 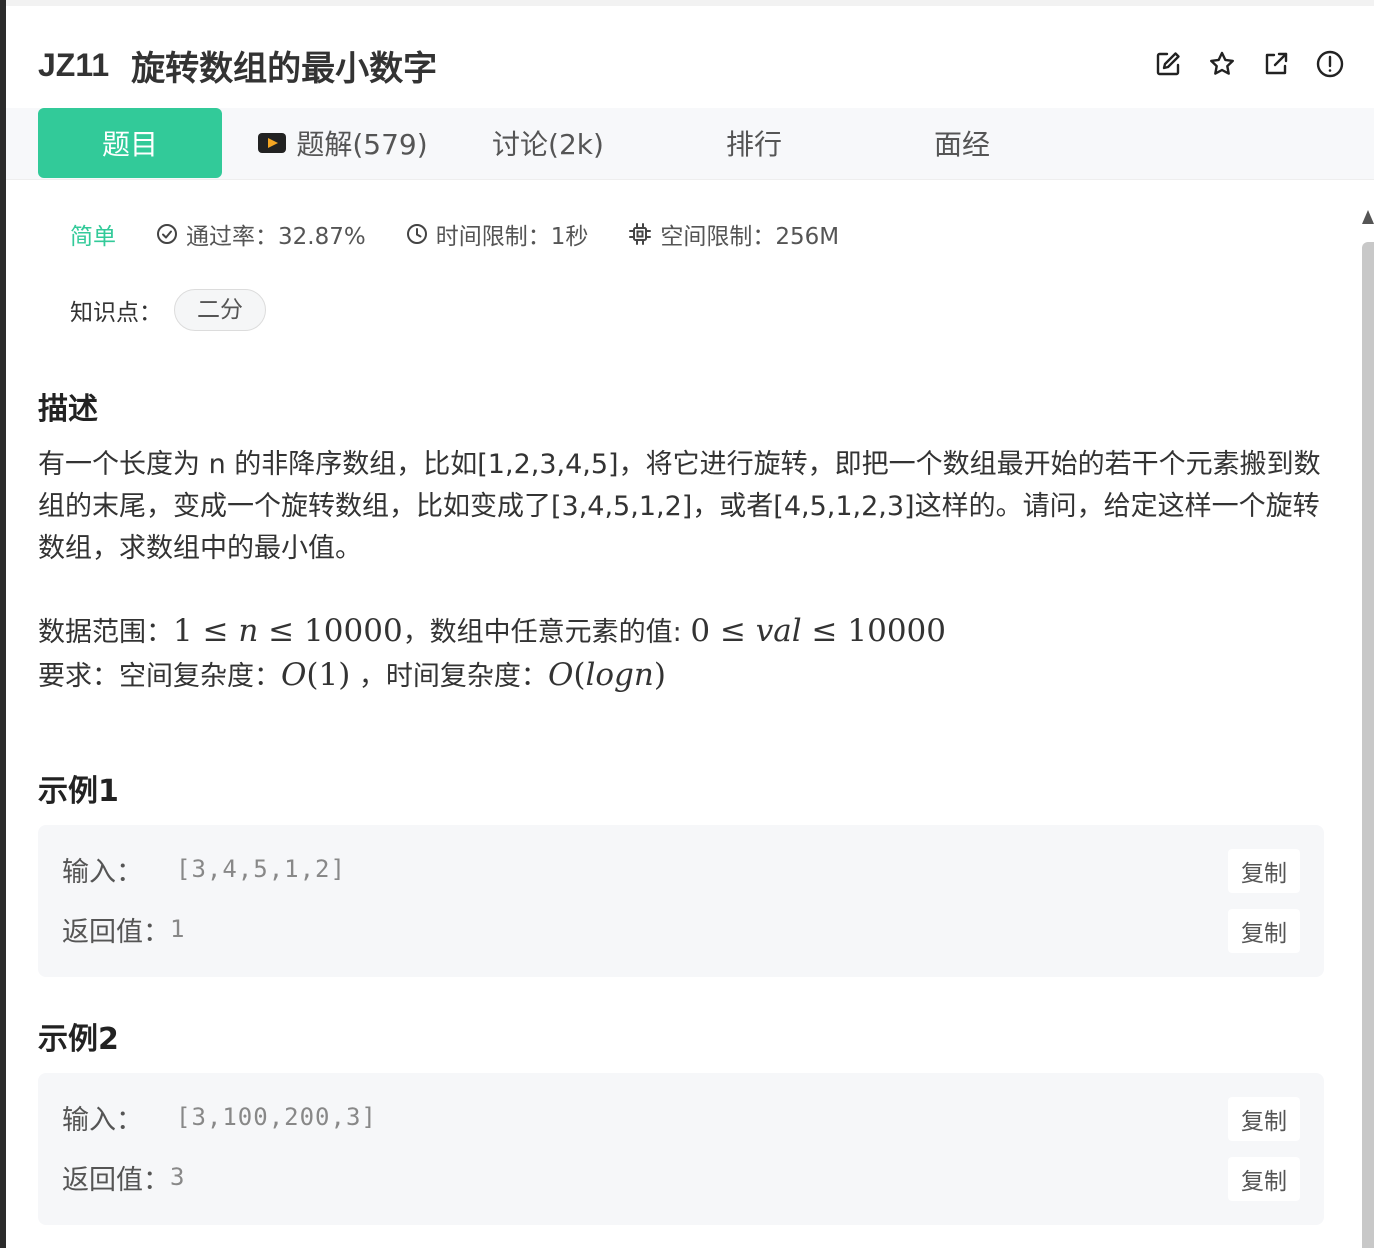 What do you see at coordinates (690, 3) in the screenshot?
I see `top-strip` at bounding box center [690, 3].